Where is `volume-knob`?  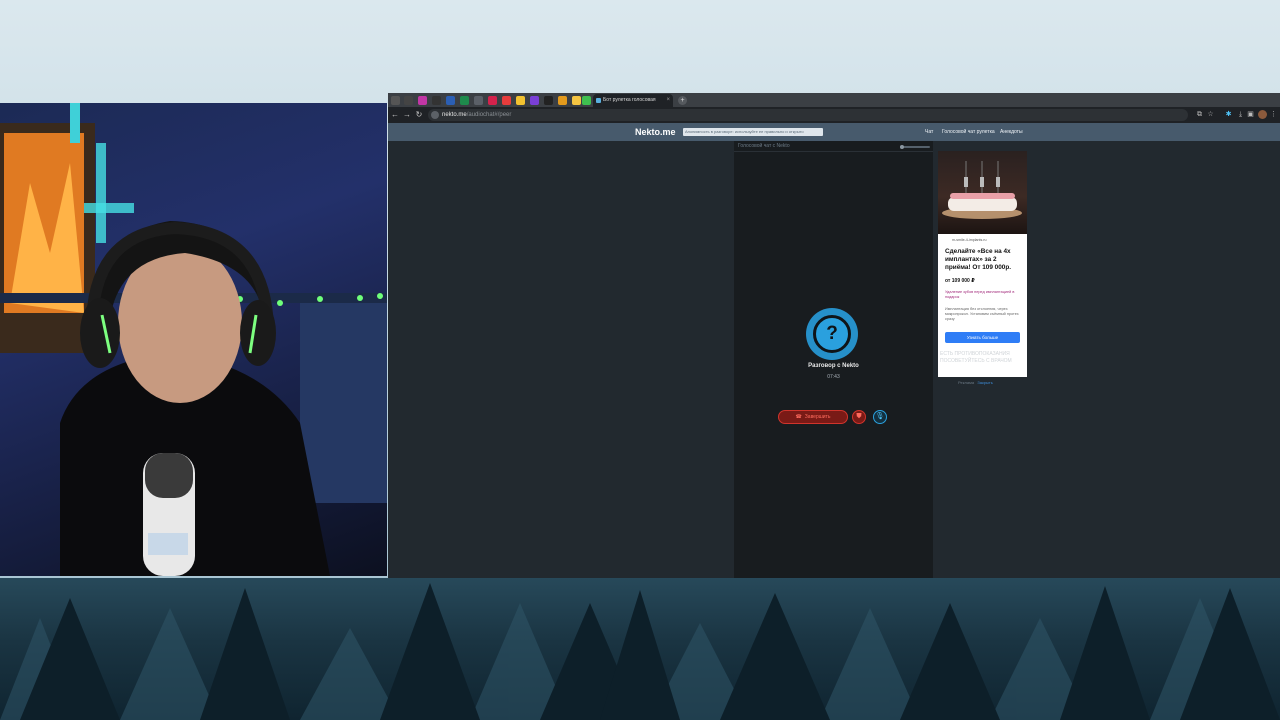
volume-knob is located at coordinates (902, 147).